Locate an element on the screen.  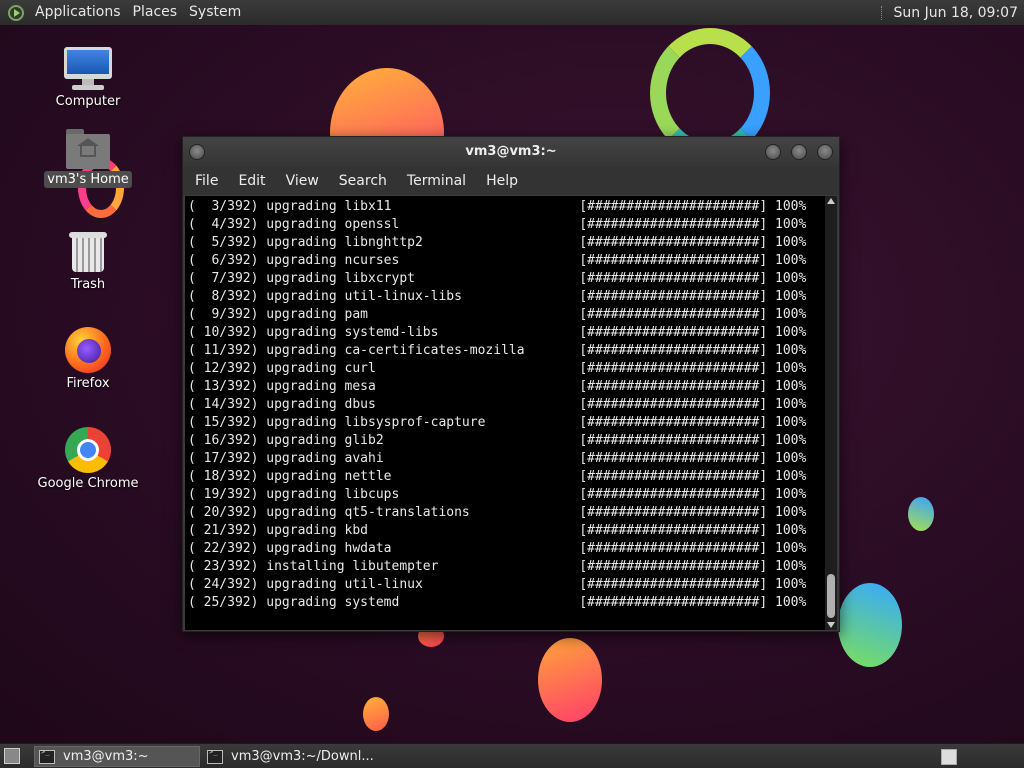
blue-green-blob is located at coordinates (870, 625).